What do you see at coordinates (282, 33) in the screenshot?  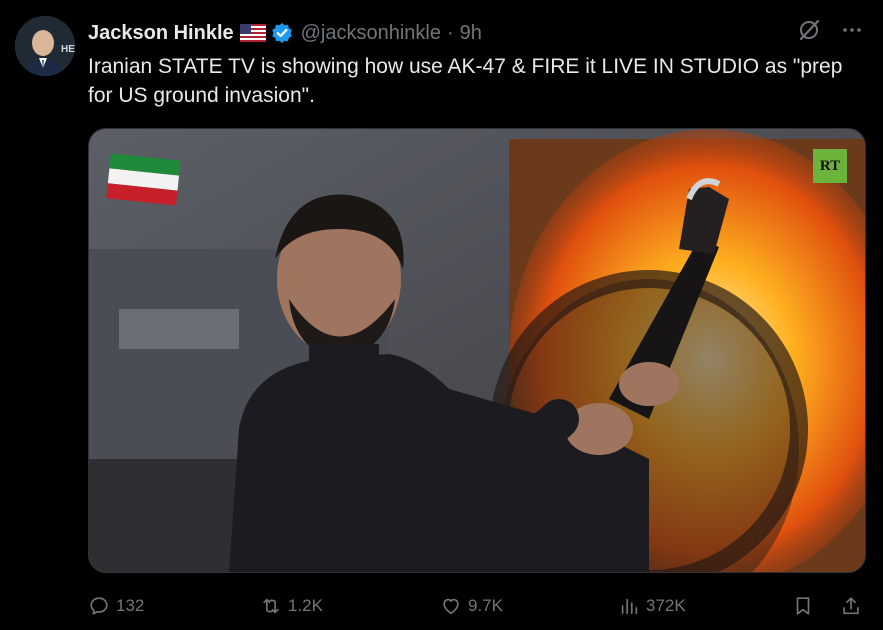 I see `verified-badge-icon` at bounding box center [282, 33].